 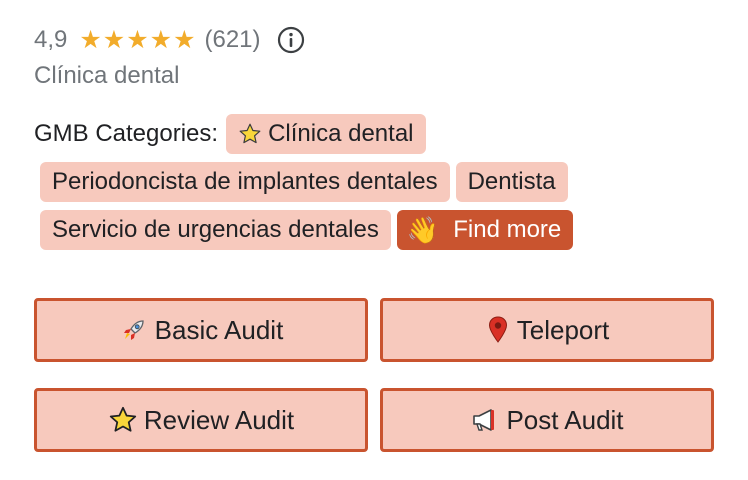 I want to click on teleport-label: Teleport, so click(x=563, y=329).